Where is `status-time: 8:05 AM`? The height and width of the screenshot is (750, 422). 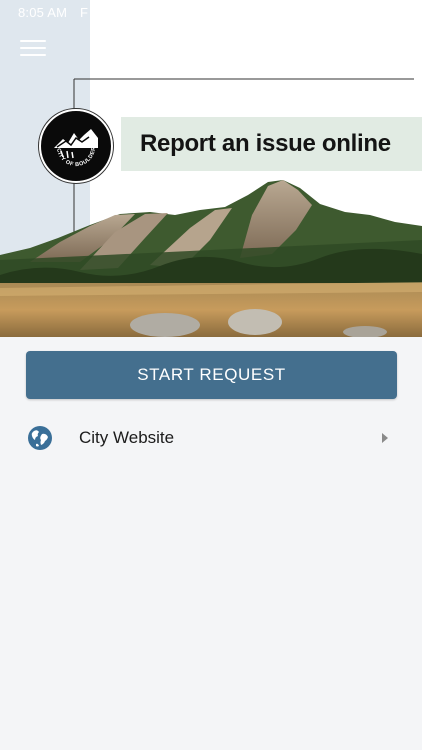
status-time: 8:05 AM is located at coordinates (43, 12).